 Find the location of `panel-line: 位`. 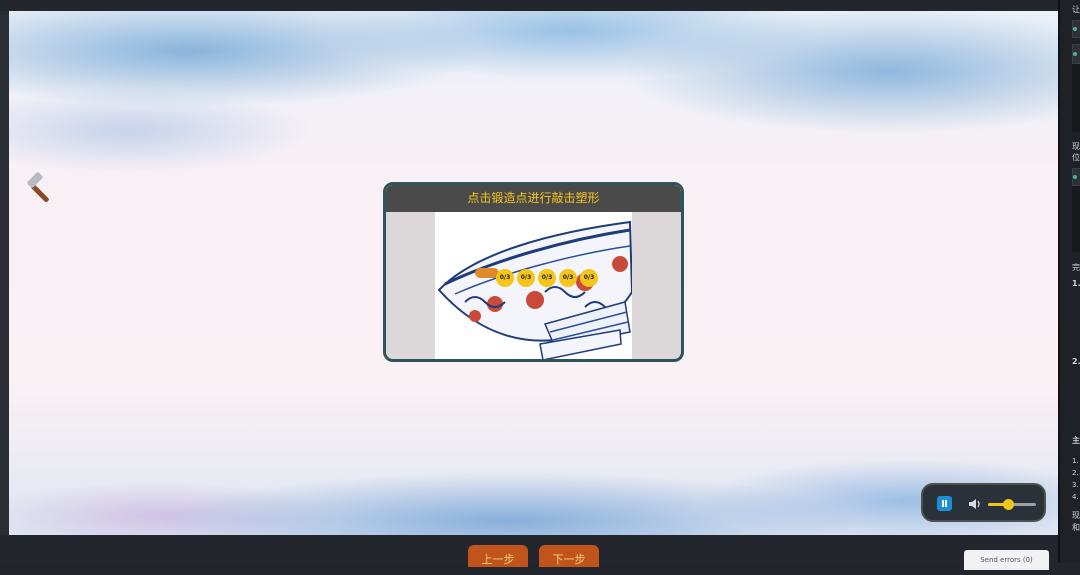

panel-line: 位 is located at coordinates (1076, 157).